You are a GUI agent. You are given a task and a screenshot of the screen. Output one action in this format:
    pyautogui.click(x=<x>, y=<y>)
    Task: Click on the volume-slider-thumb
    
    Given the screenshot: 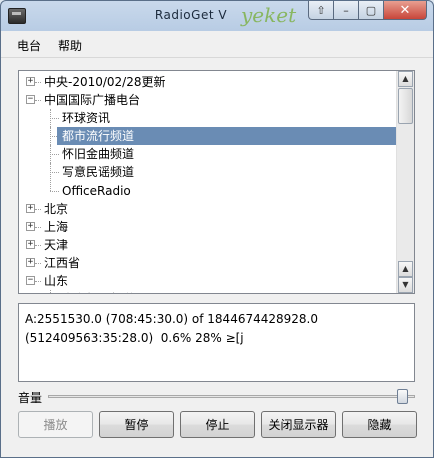 What is the action you would take?
    pyautogui.click(x=402, y=396)
    